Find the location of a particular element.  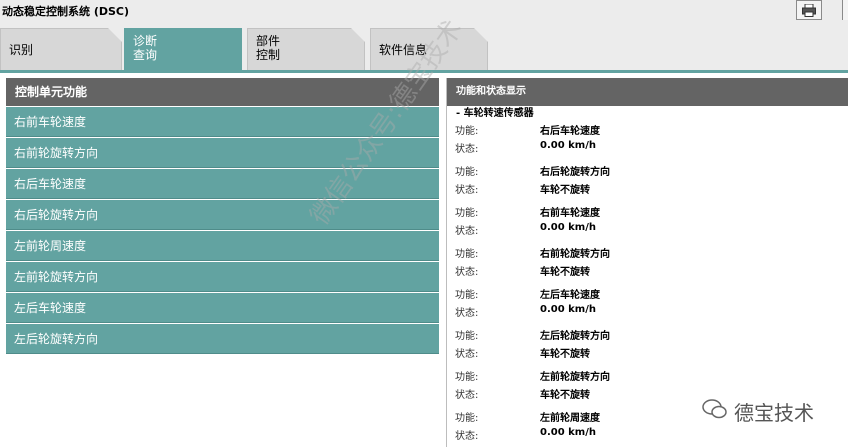

status-entry: 功能: 右前轮旋转方向 状态: 车轮不旋转 is located at coordinates (647, 263).